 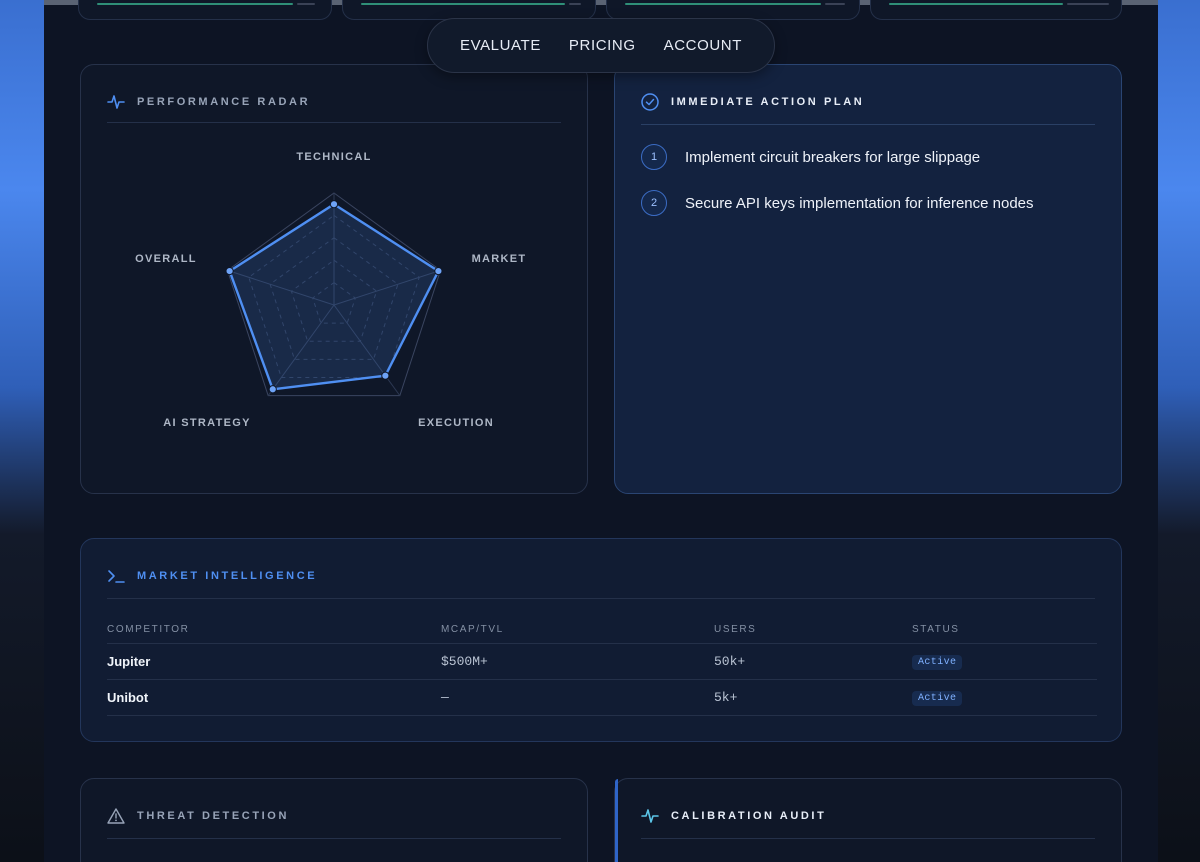 What do you see at coordinates (456, 423) in the screenshot?
I see `radar-axis-label: EXECUTION` at bounding box center [456, 423].